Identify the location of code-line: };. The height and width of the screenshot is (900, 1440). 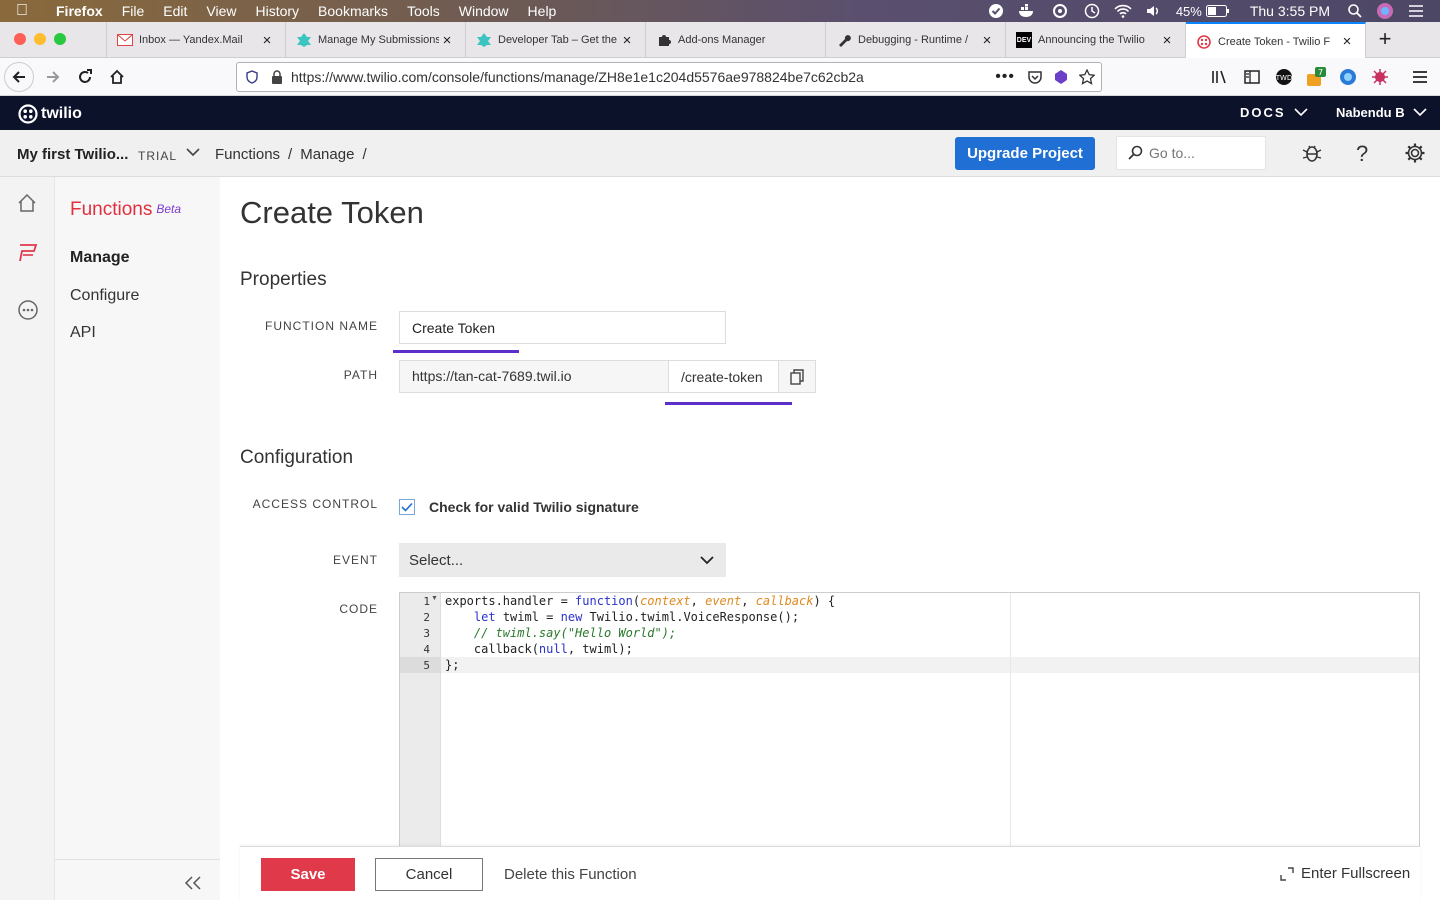
(452, 665).